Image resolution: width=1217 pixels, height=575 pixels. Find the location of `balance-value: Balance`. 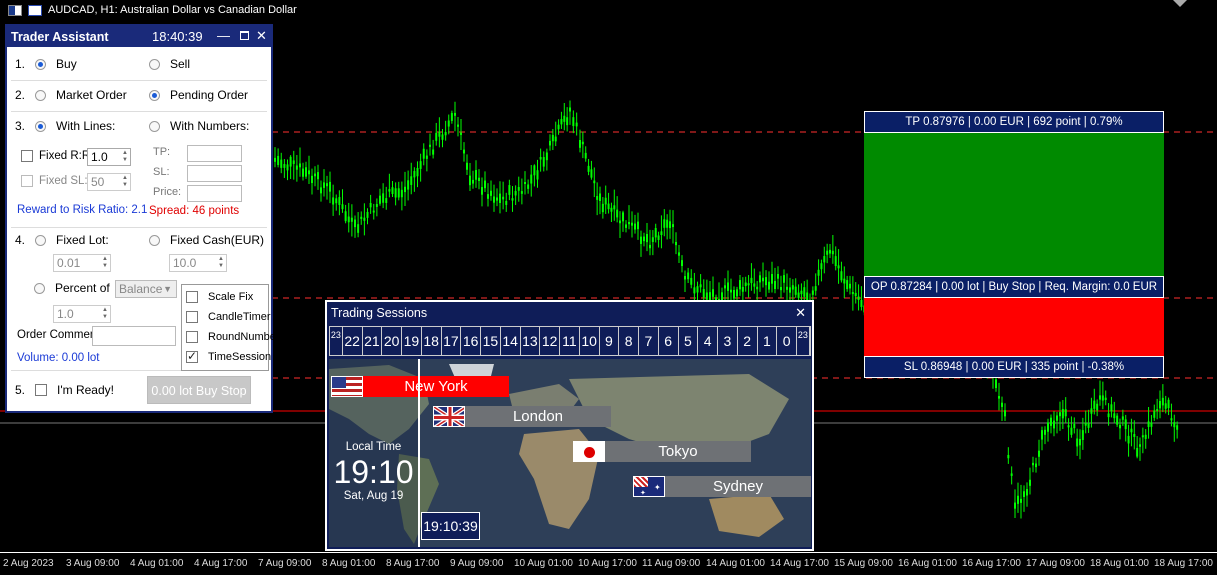

balance-value: Balance is located at coordinates (141, 289).